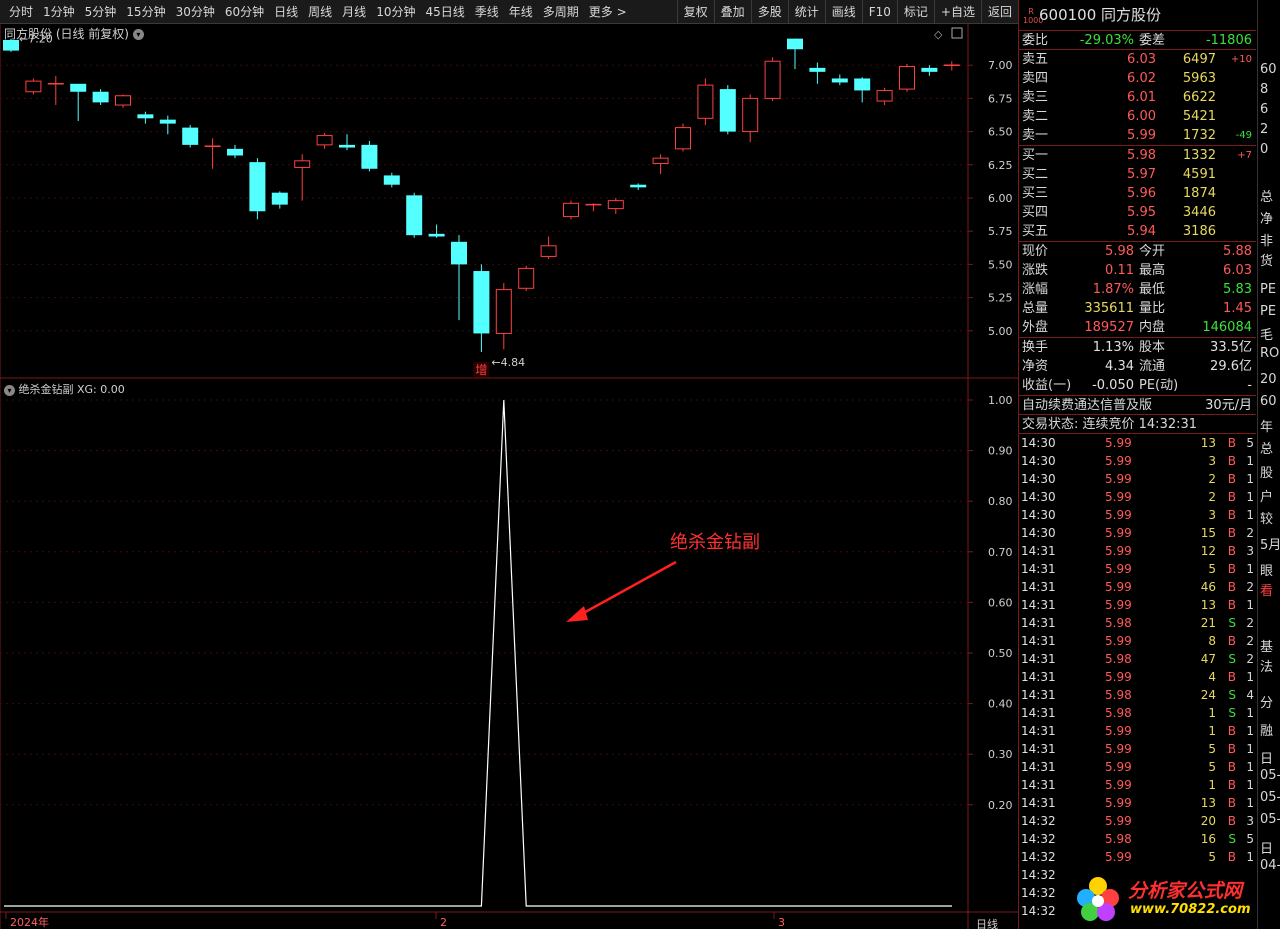  I want to click on toolbar-button-1: 叠加, so click(732, 12).